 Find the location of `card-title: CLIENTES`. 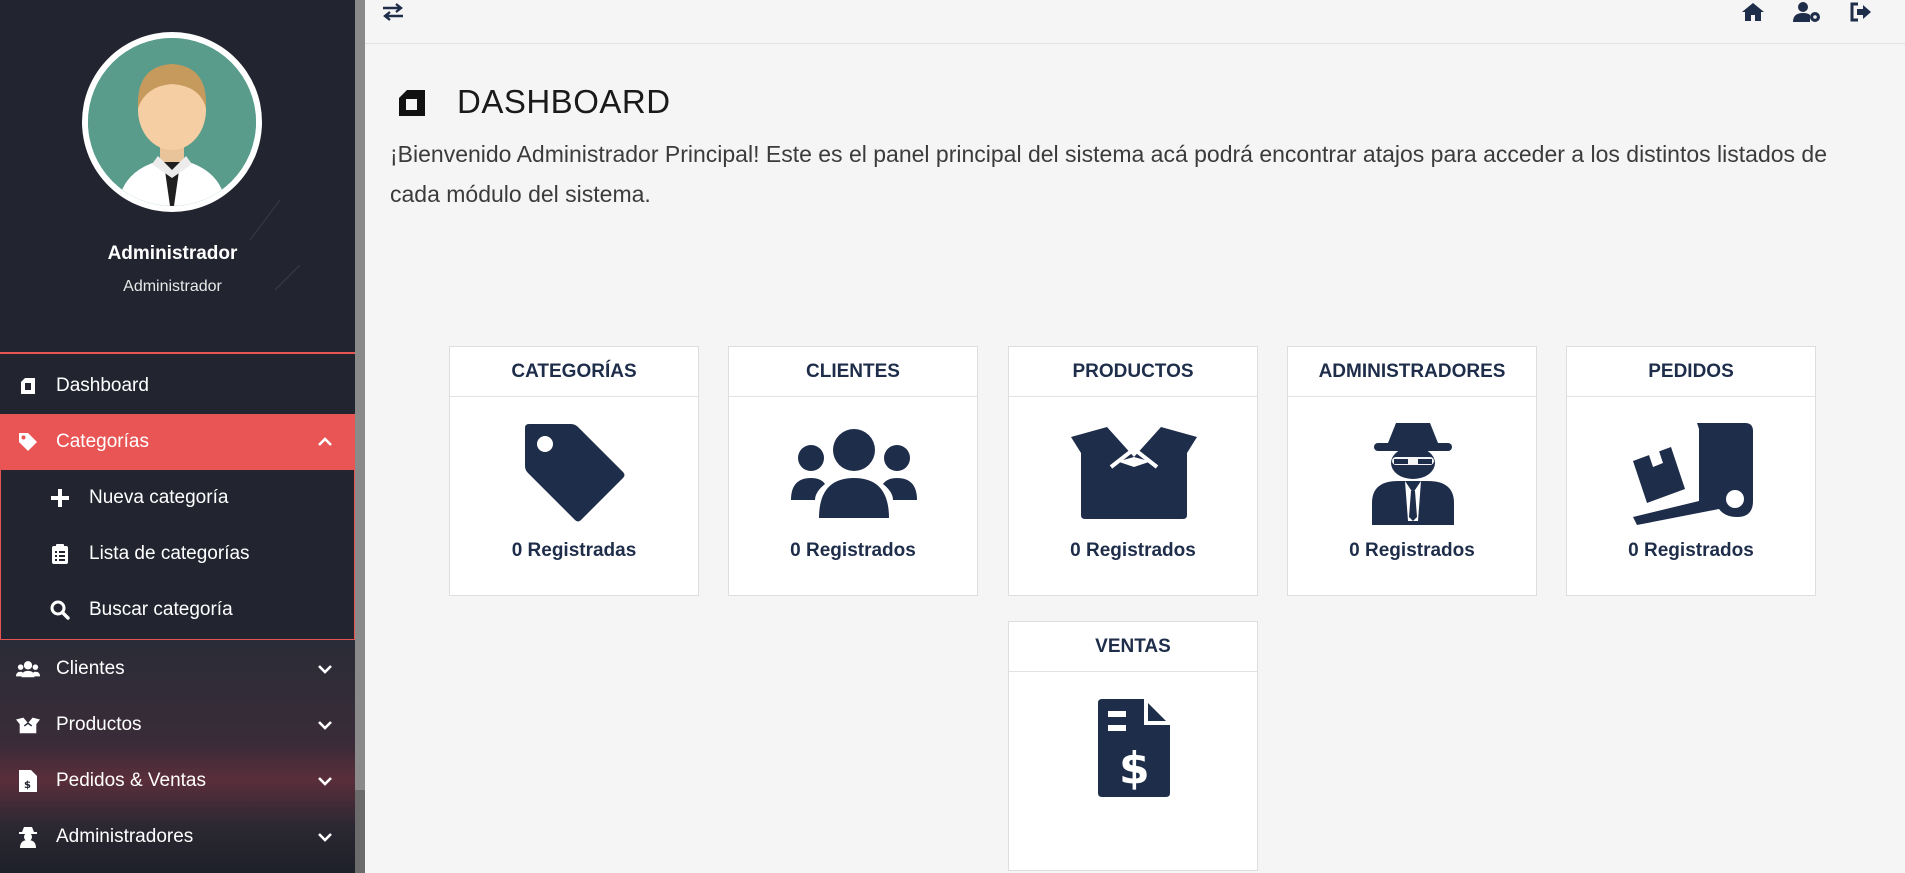

card-title: CLIENTES is located at coordinates (853, 372).